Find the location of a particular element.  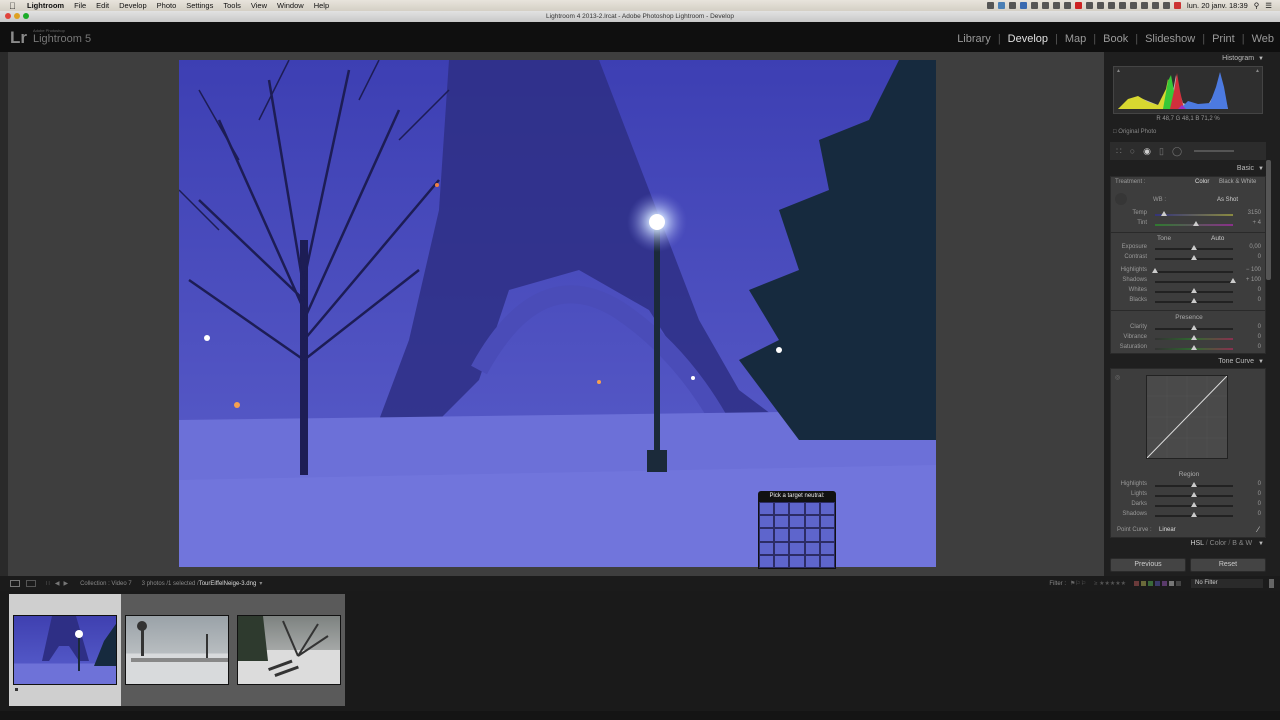

clipping-highlights-icon: ▲ is located at coordinates (1257, 71).